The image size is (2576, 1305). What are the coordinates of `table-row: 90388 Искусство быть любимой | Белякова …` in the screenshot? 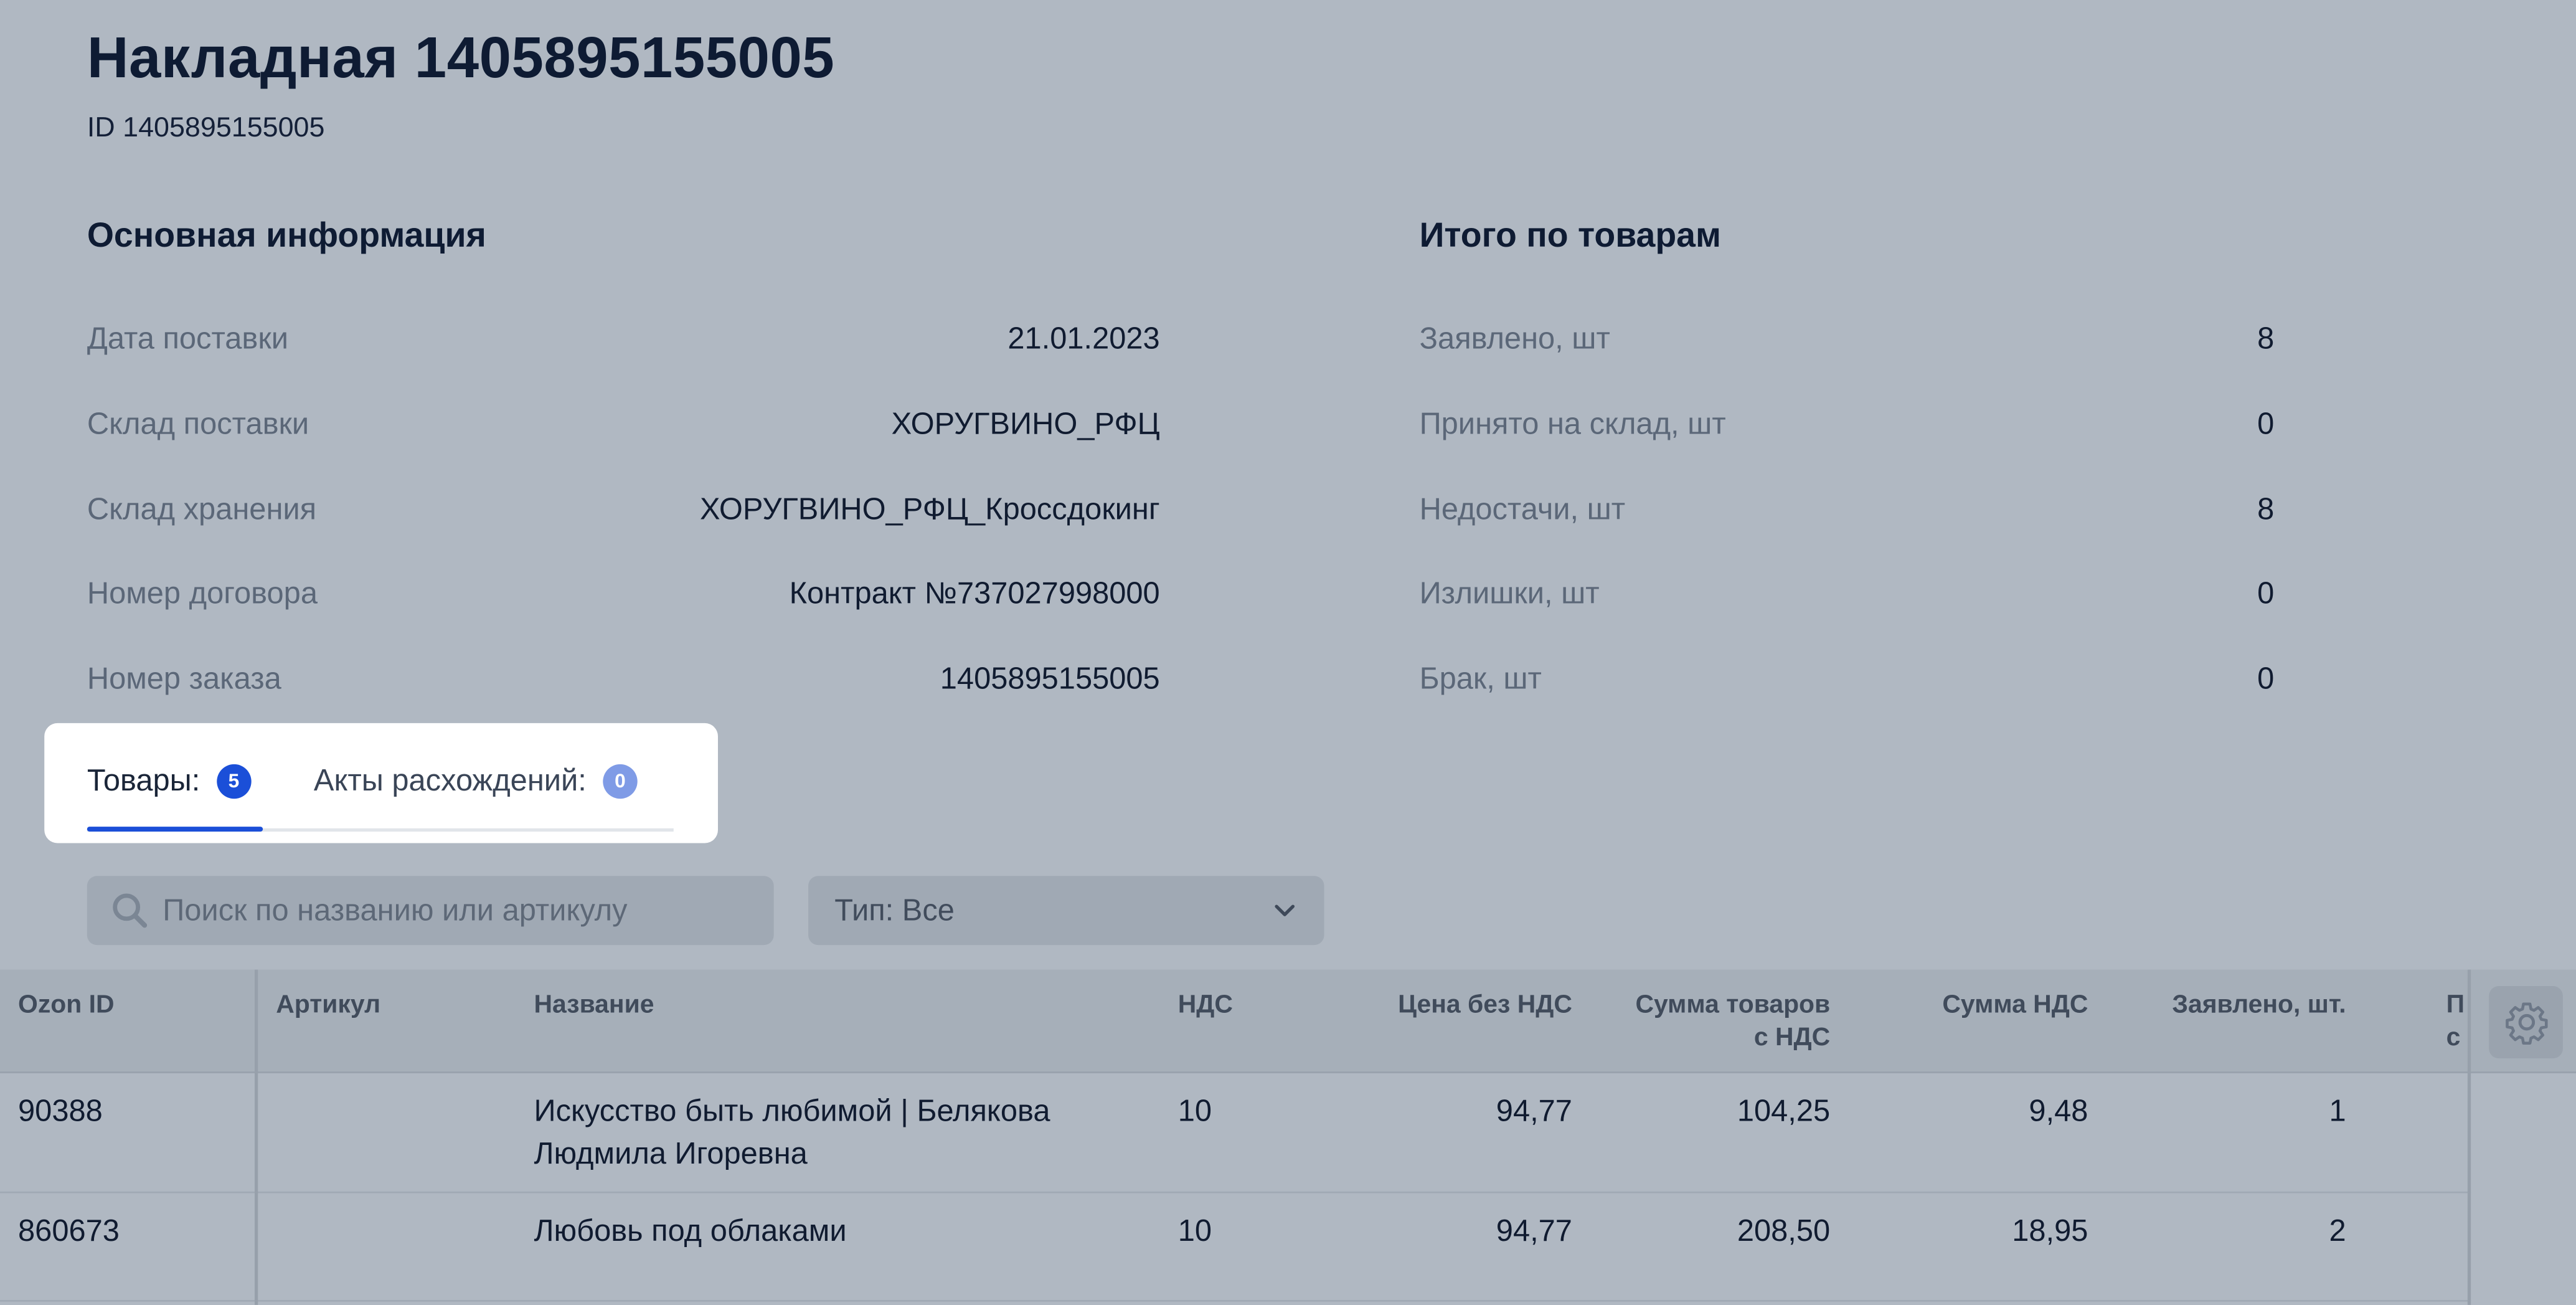 It's located at (1235, 1133).